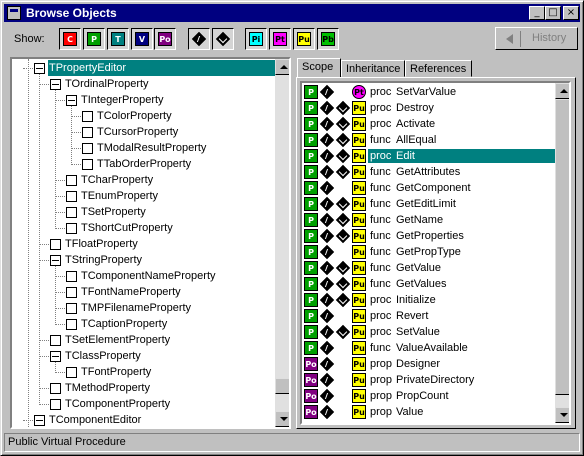  Describe the element at coordinates (143, 260) in the screenshot. I see `tree-node-stringproperty: TStringProperty` at that location.